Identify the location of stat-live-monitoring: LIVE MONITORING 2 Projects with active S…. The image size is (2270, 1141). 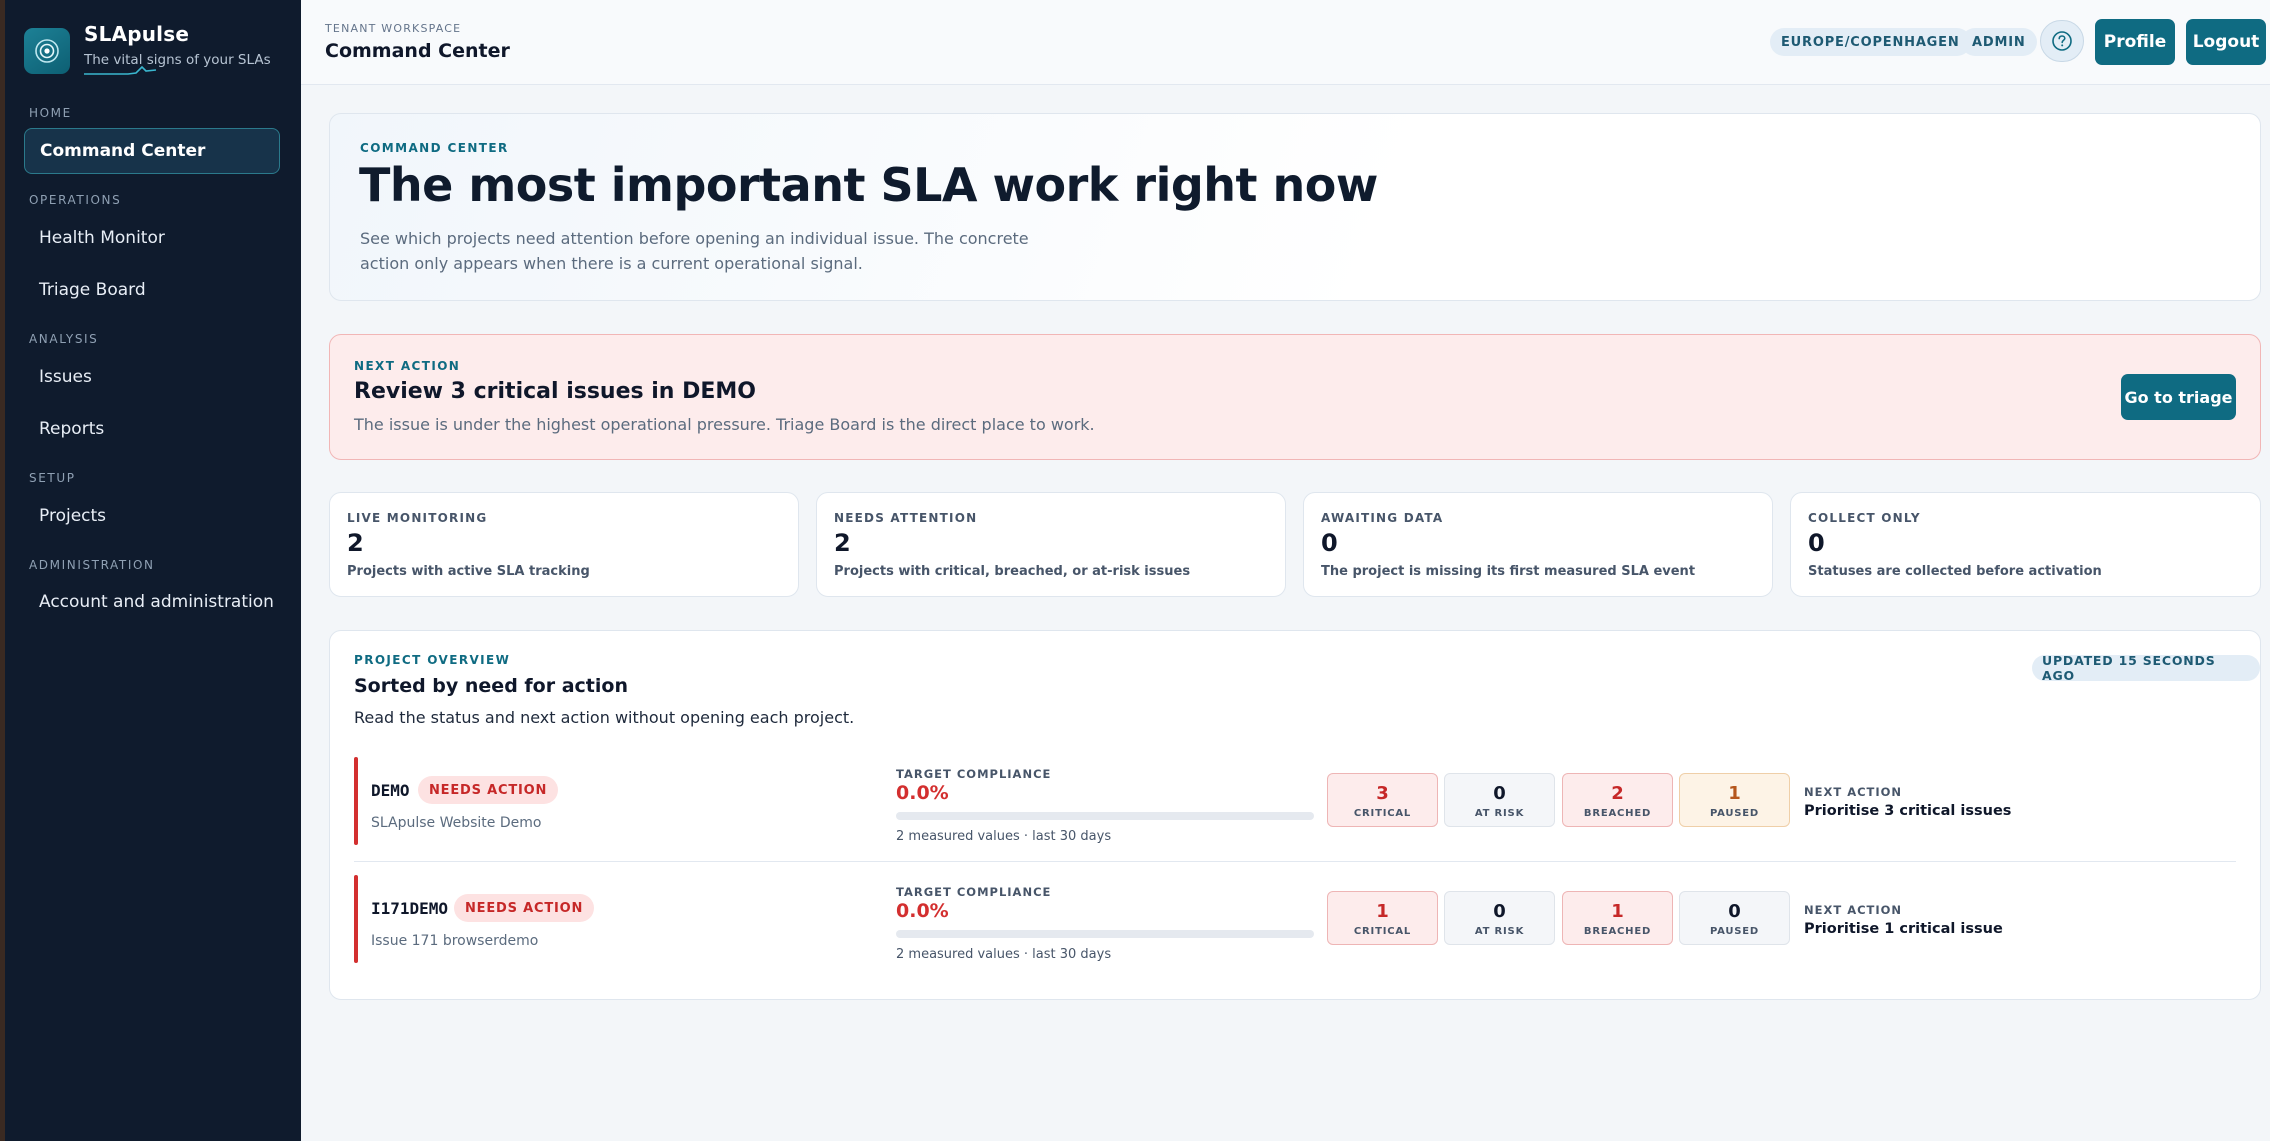
(564, 544).